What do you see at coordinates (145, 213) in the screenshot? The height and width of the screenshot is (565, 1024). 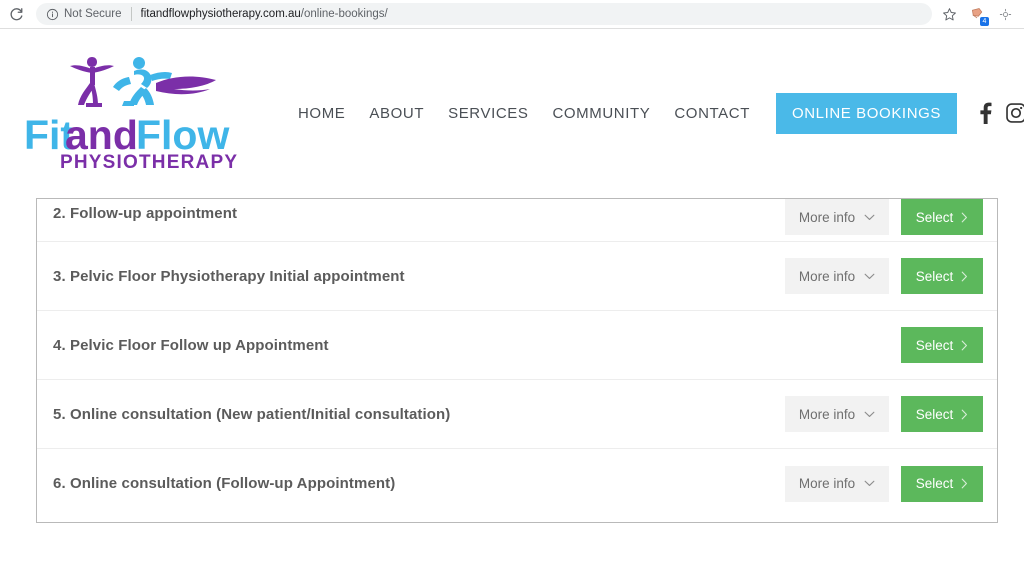 I see `booking-row-label: 2. Follow-up appointment` at bounding box center [145, 213].